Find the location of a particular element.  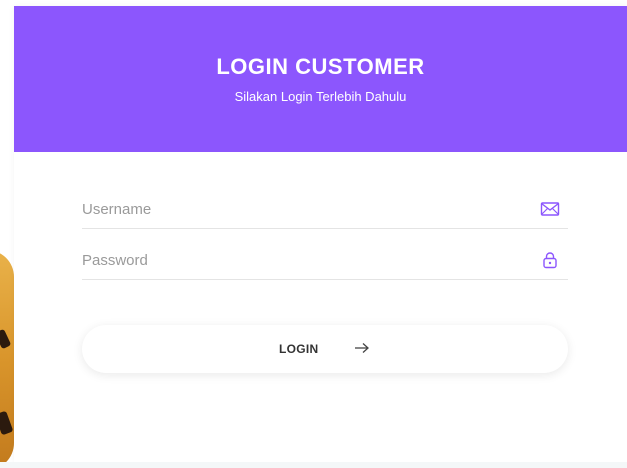

password-field is located at coordinates (325, 261).